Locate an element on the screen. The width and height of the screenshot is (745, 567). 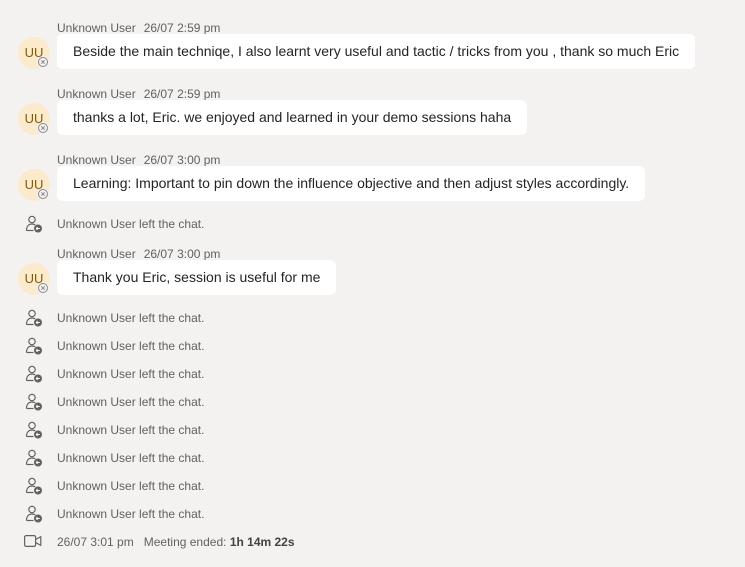
meeting-ended-label: Meeting ended: is located at coordinates (185, 542).